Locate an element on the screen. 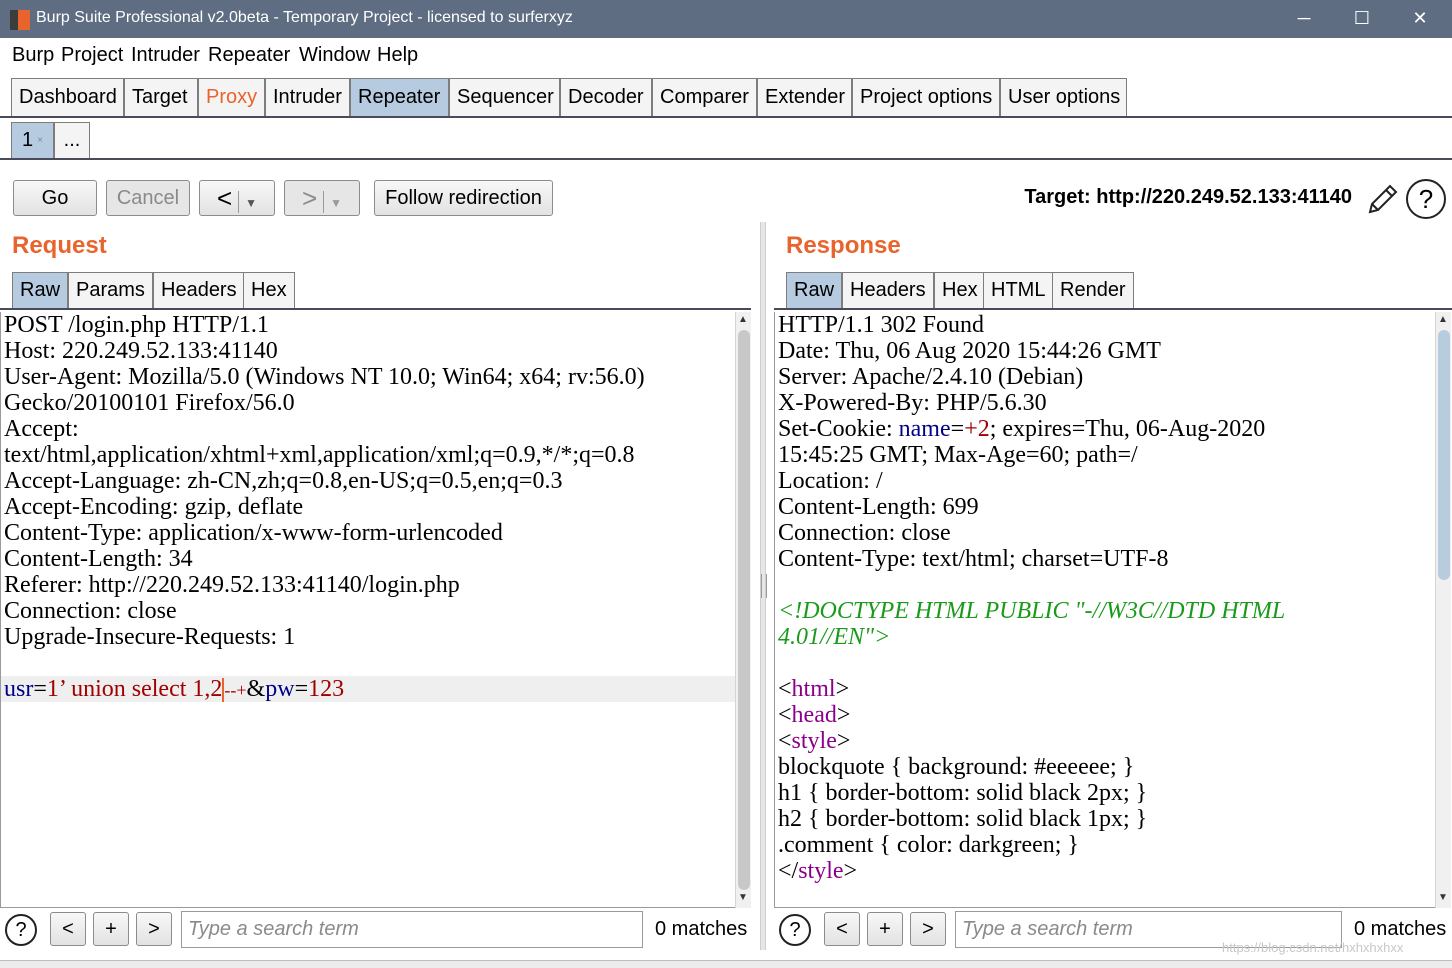  request-tab-headers: Headers is located at coordinates (199, 290).